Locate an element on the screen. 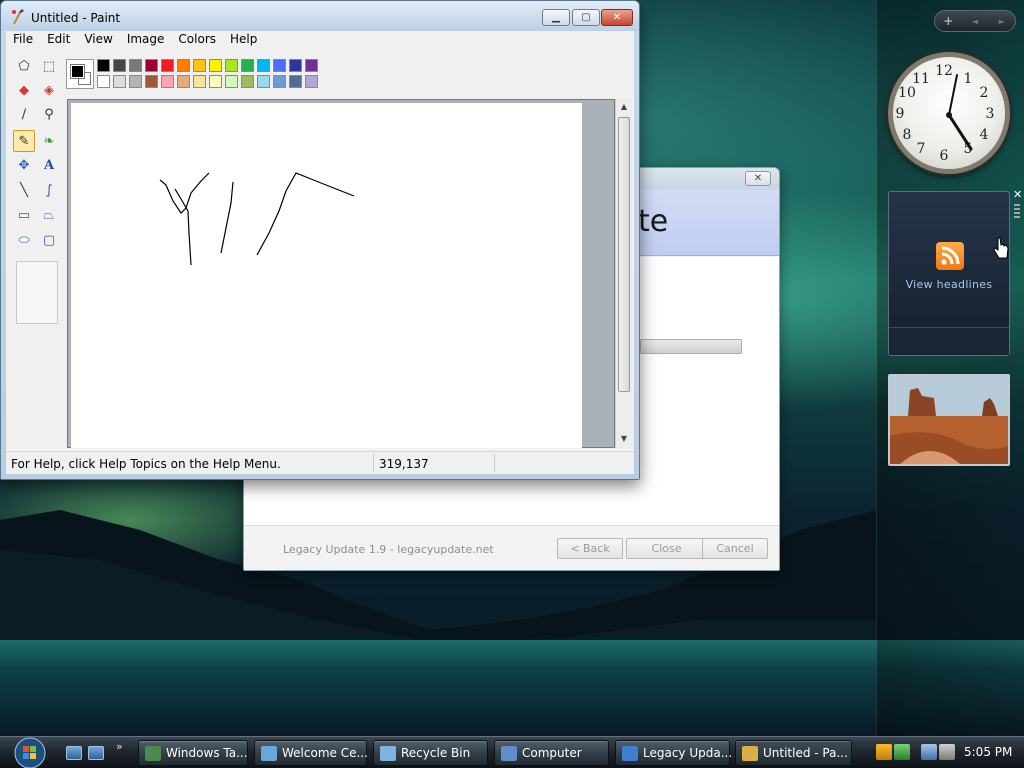 Image resolution: width=1024 pixels, height=768 pixels. rounded-rect-icon: ▢ is located at coordinates (49, 240).